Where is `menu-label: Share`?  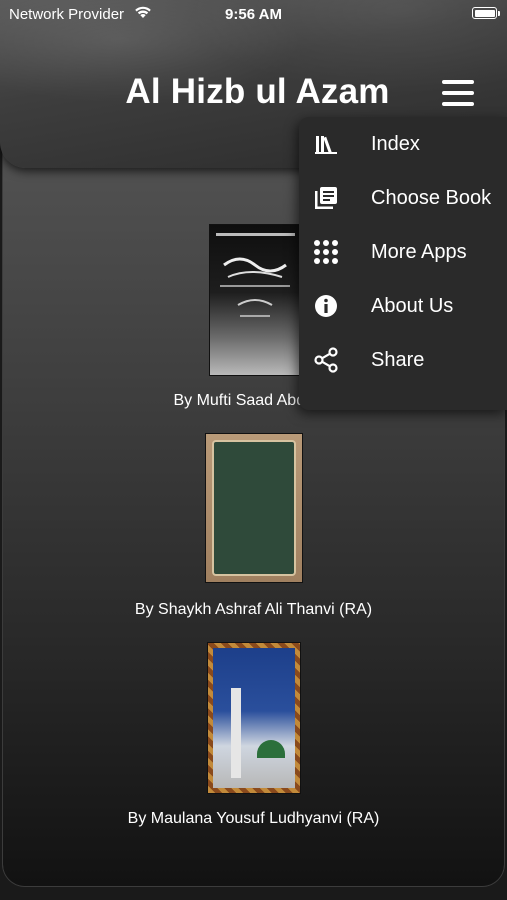
menu-label: Share is located at coordinates (398, 360).